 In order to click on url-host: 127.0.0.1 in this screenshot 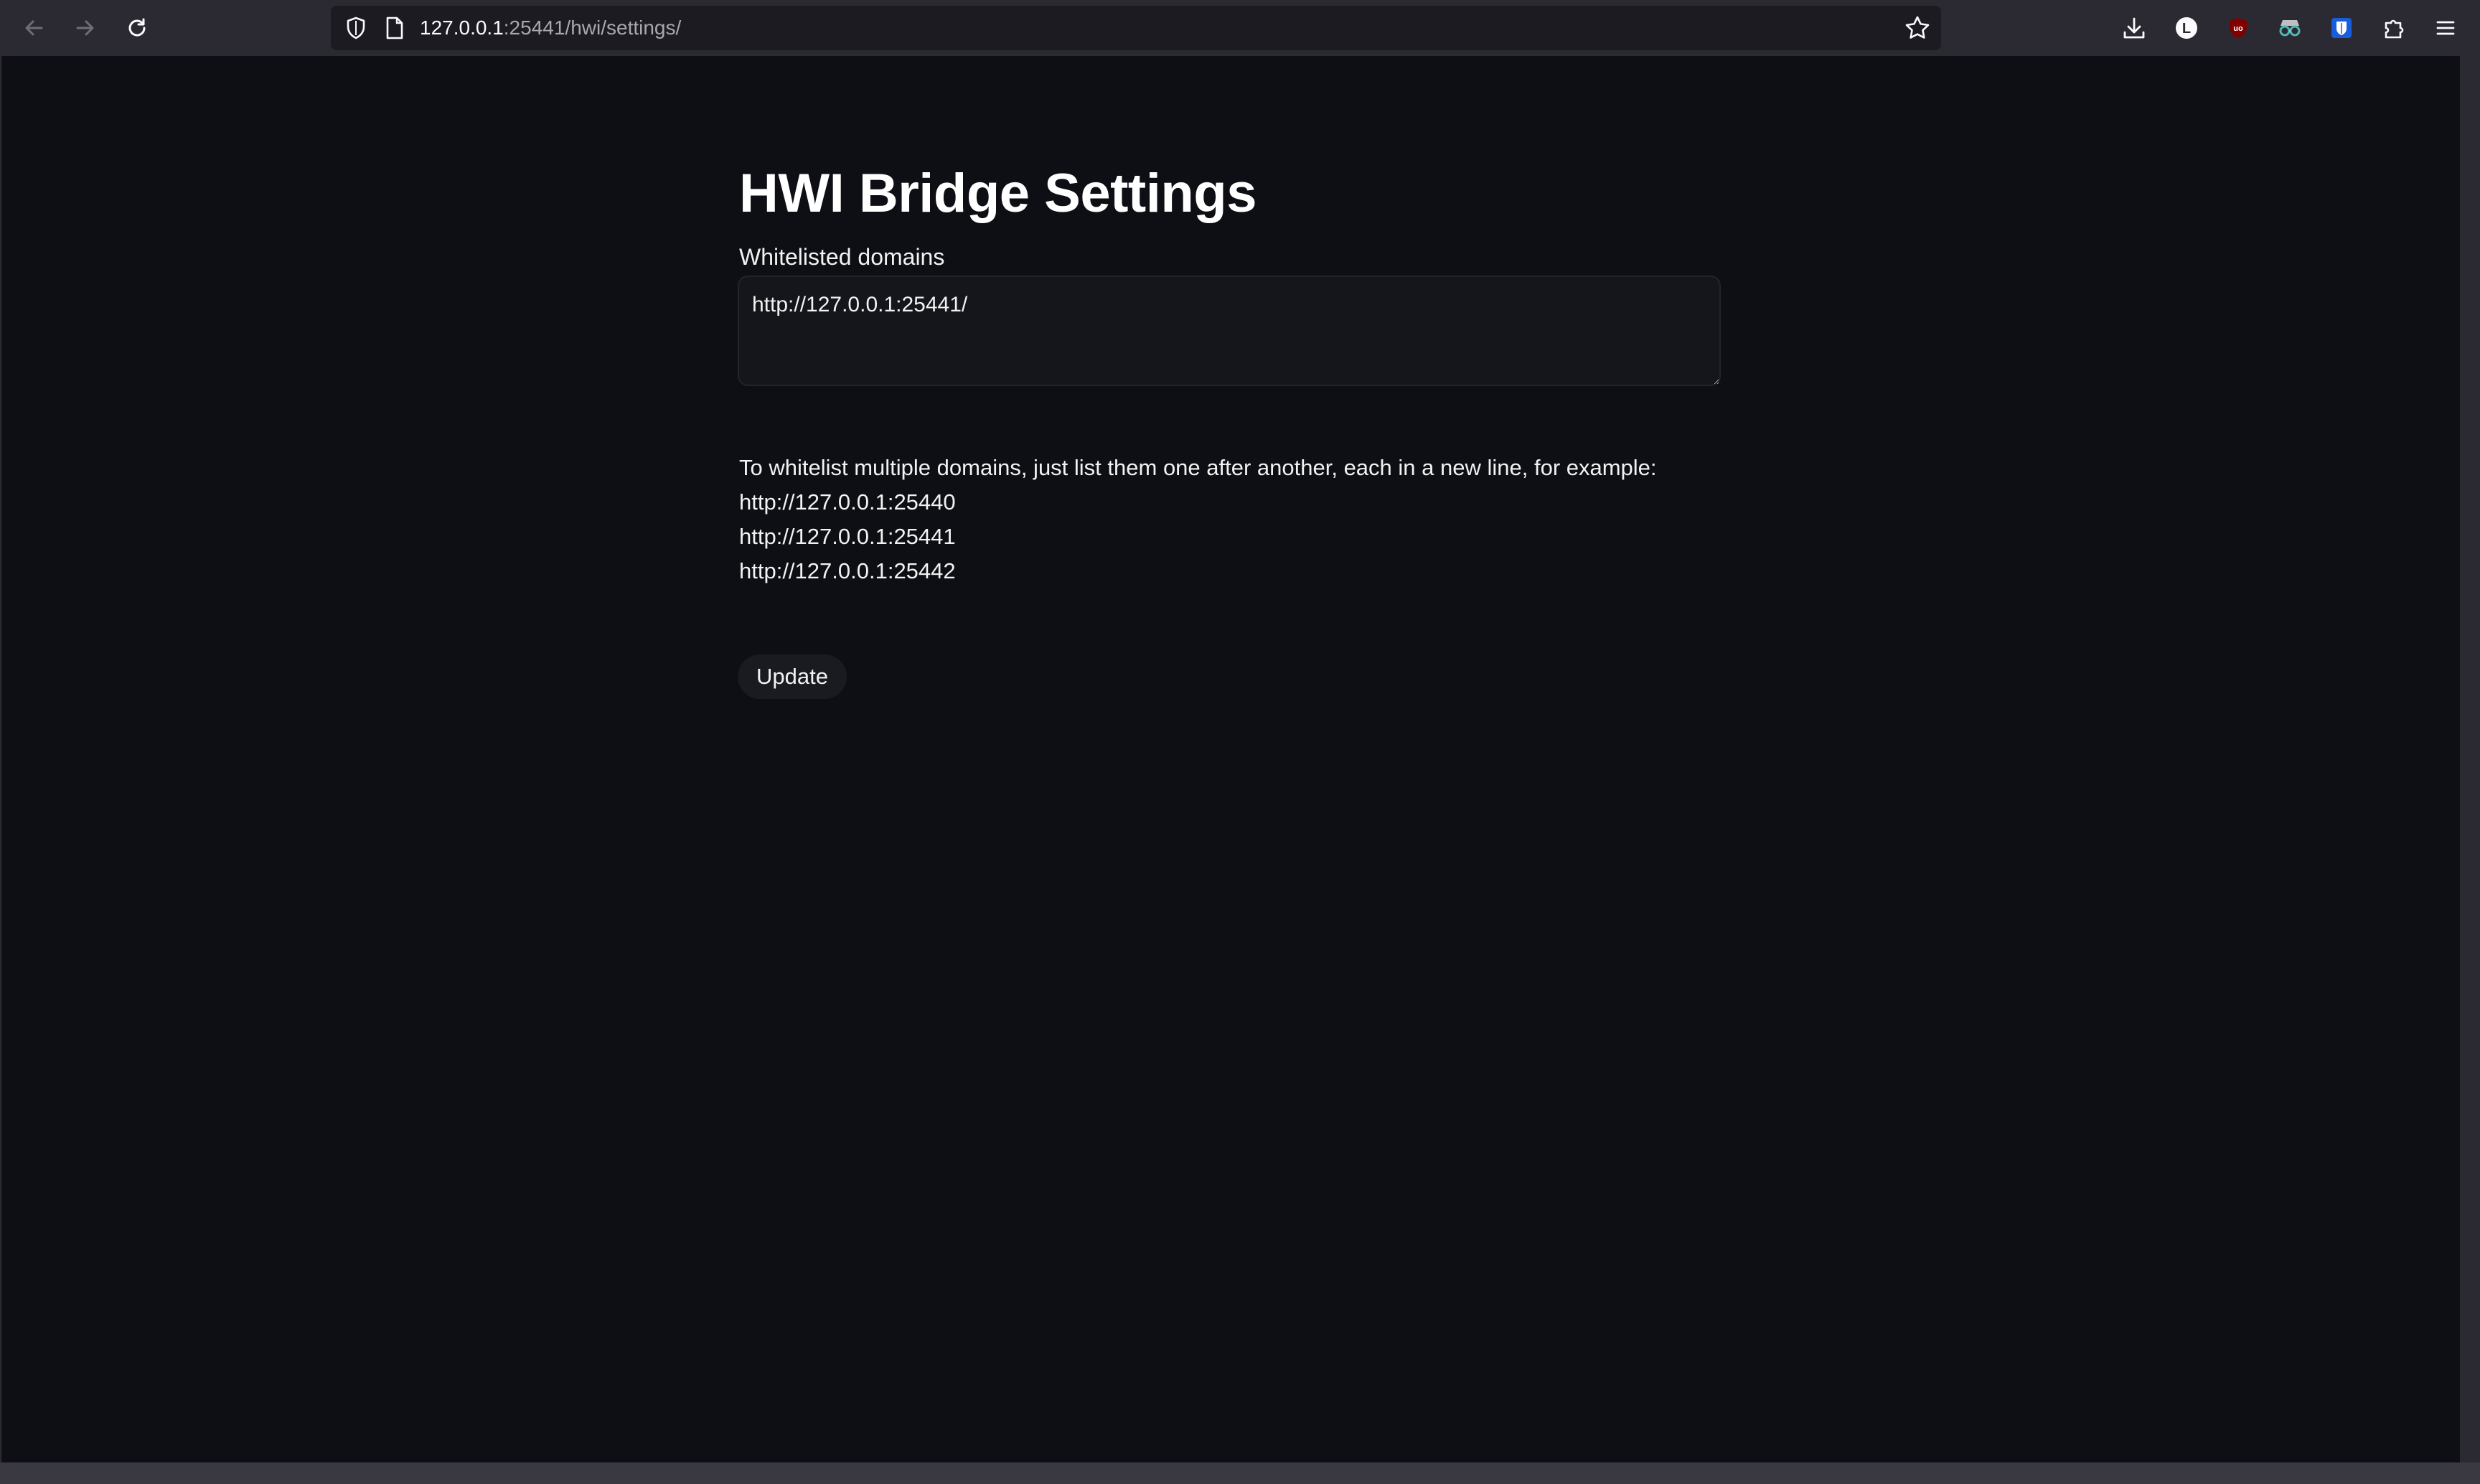, I will do `click(462, 28)`.